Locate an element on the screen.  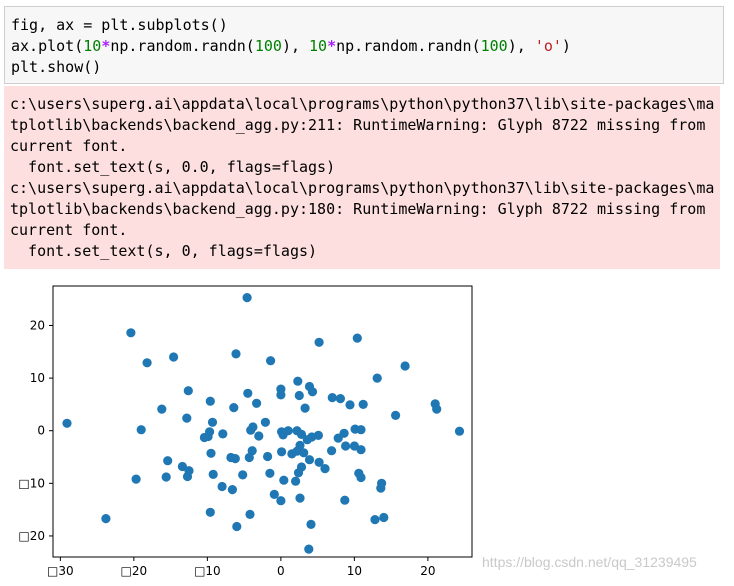
watermark: https://blog.csdn.net/qq_31239495 is located at coordinates (589, 562).